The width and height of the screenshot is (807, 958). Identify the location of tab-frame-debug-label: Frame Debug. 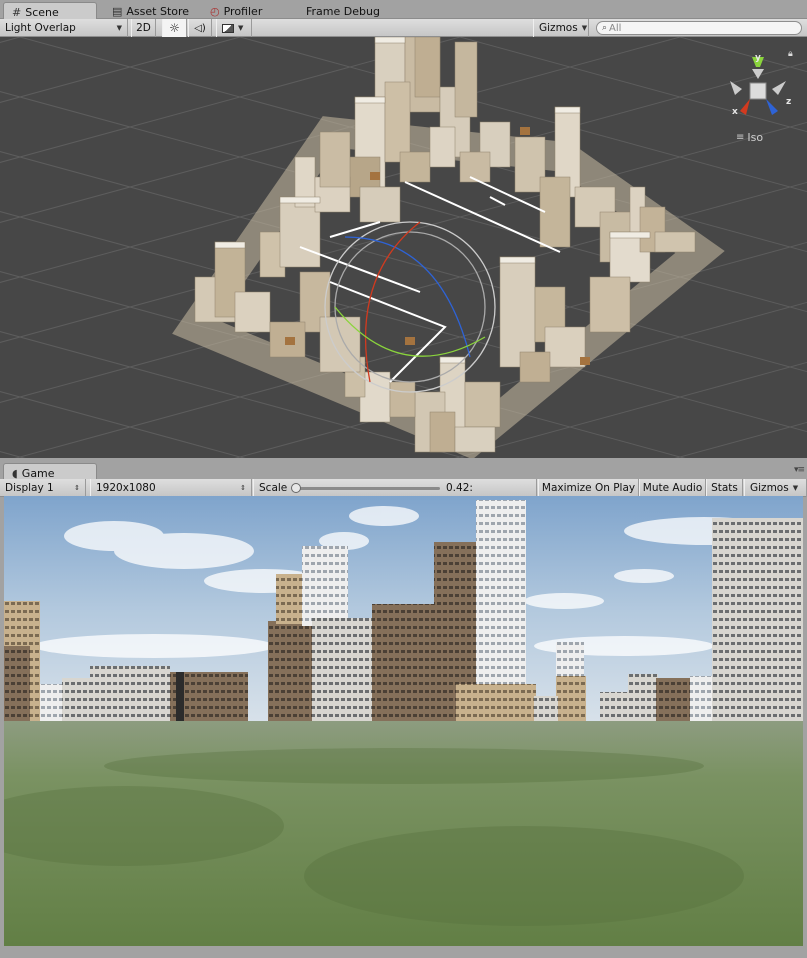
(343, 11).